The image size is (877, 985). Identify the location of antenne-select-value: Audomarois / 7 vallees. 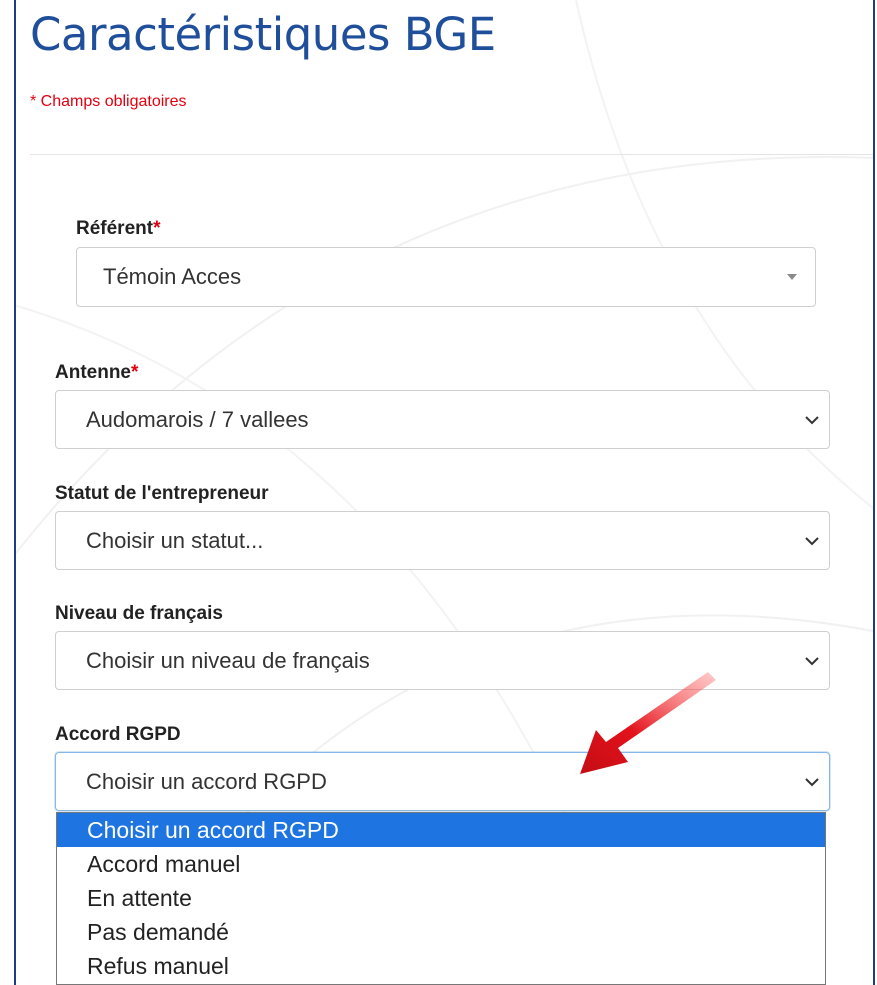
(197, 419).